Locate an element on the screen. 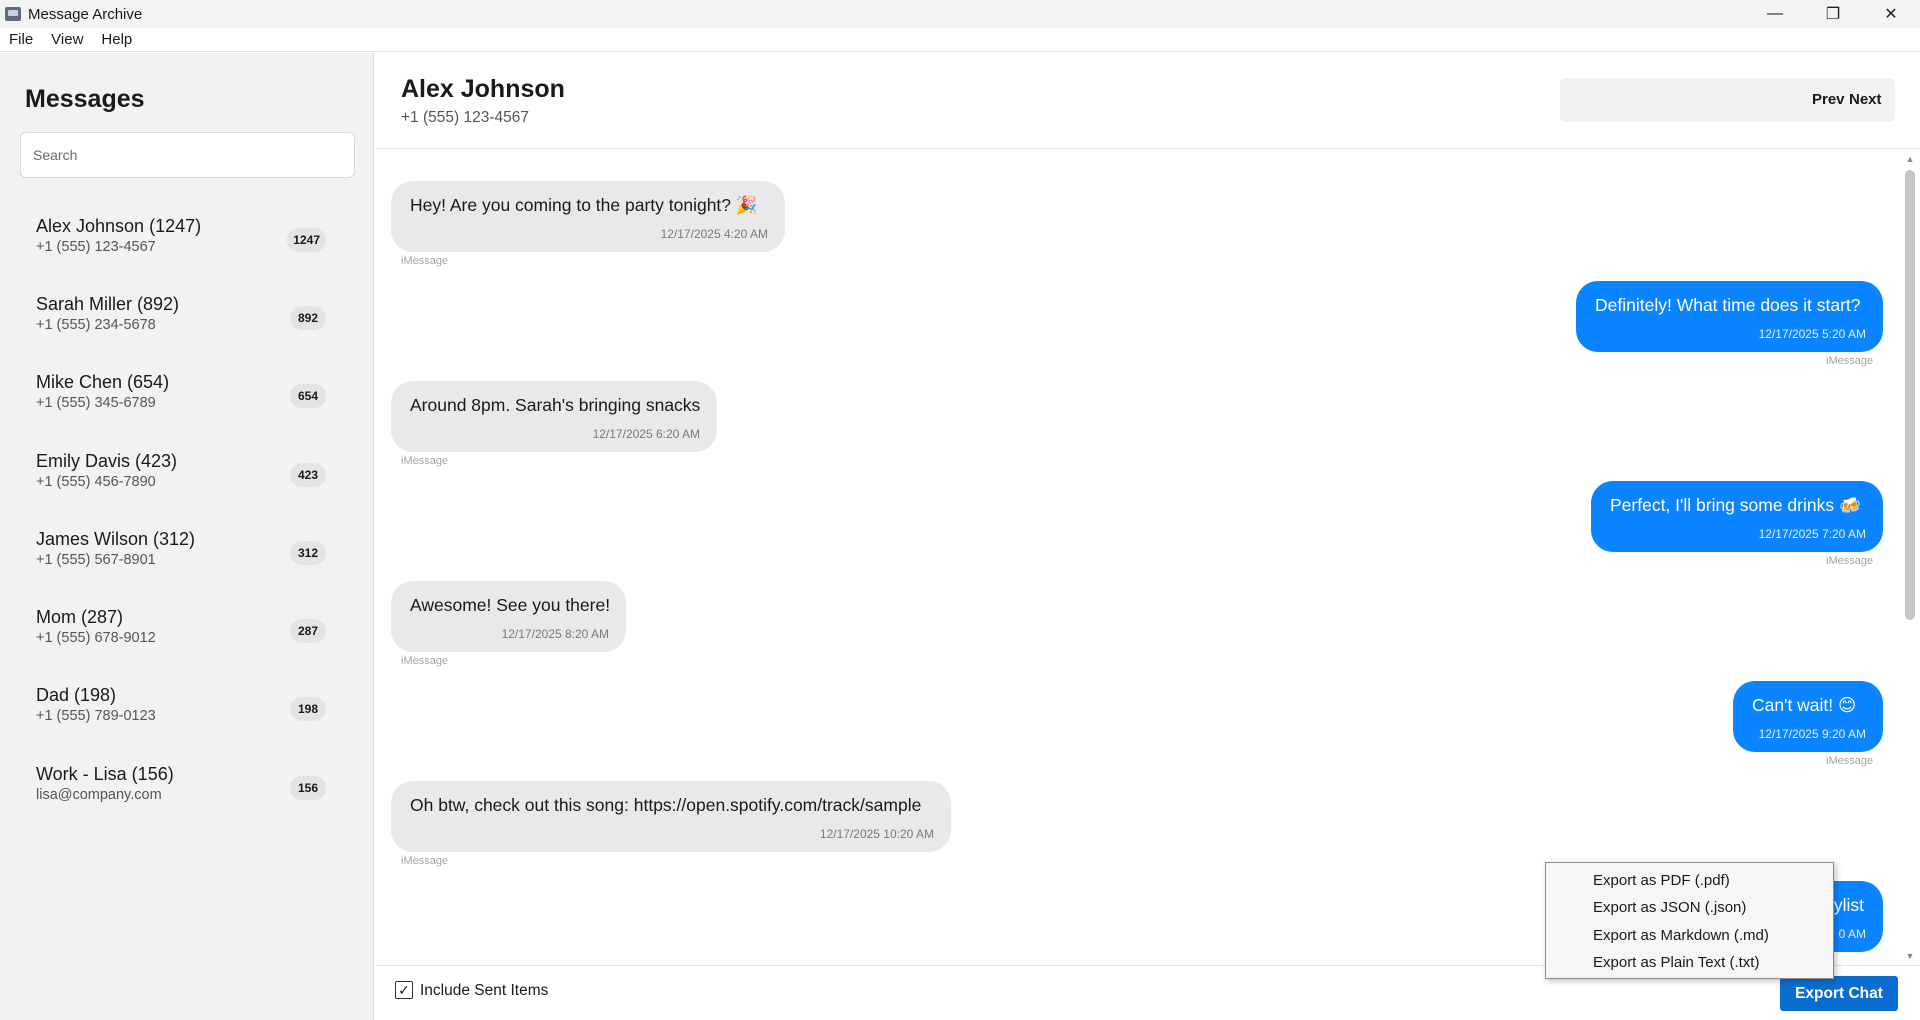 The image size is (1920, 1020). message-time: 12/17/2025 8:20 AM is located at coordinates (555, 634).